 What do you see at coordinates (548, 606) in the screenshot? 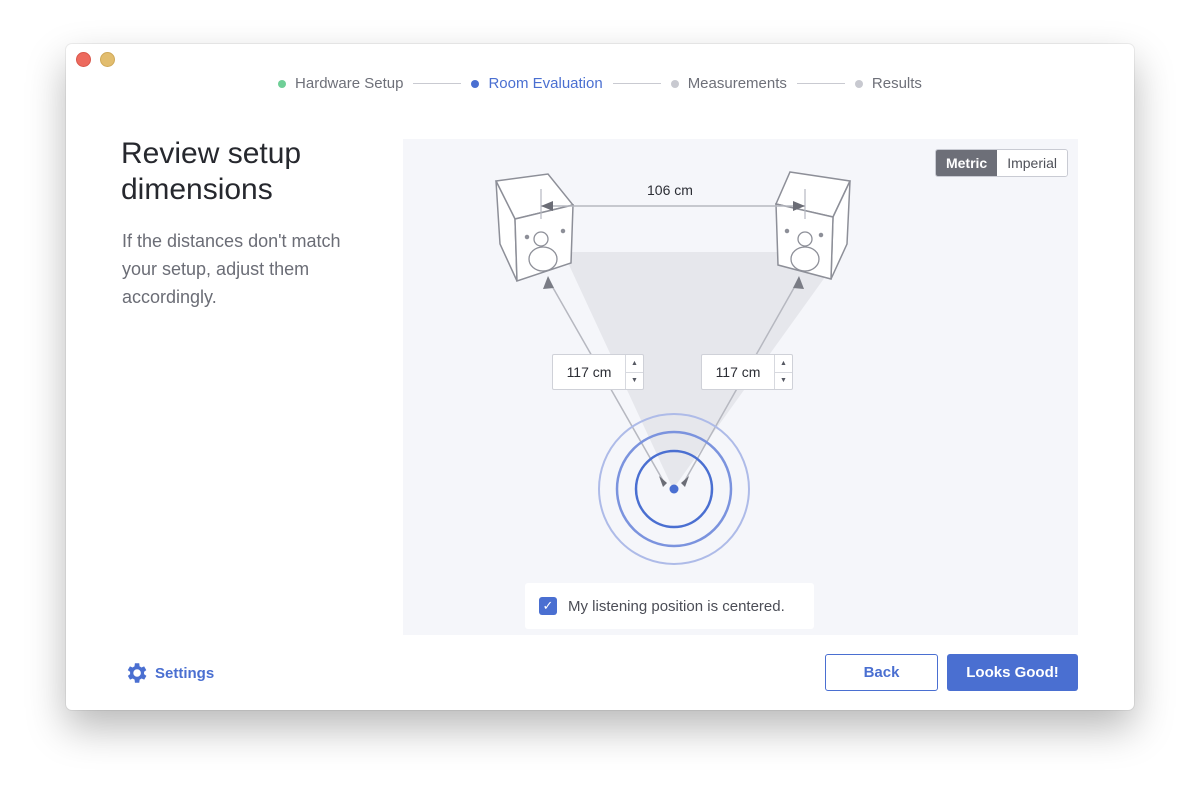
I see `centered-position-checkbox: ✓` at bounding box center [548, 606].